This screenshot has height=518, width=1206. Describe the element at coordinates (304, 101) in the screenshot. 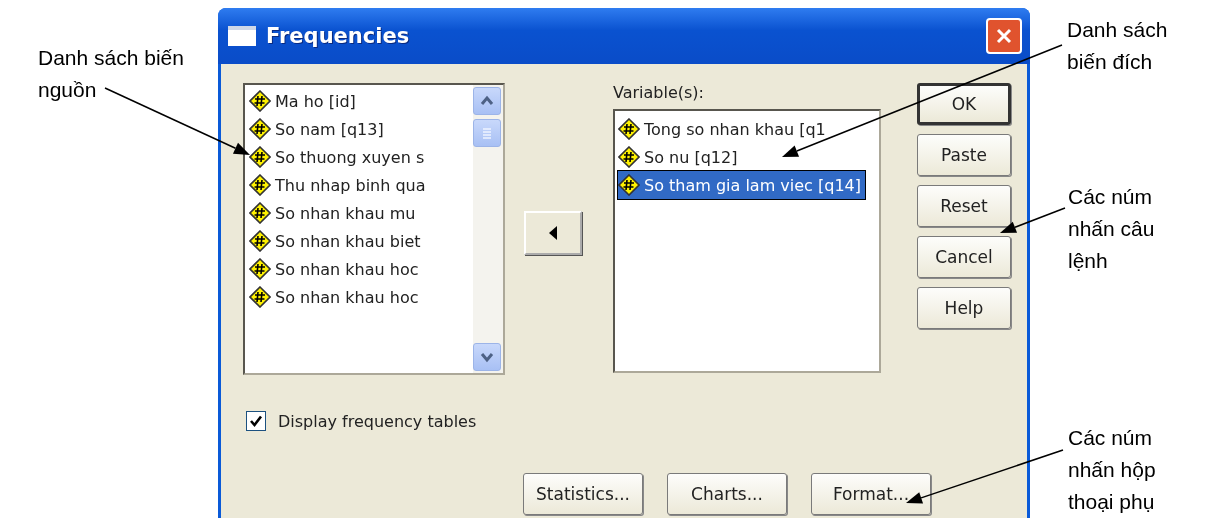

I see `variable-item: Ma ho [id]` at that location.